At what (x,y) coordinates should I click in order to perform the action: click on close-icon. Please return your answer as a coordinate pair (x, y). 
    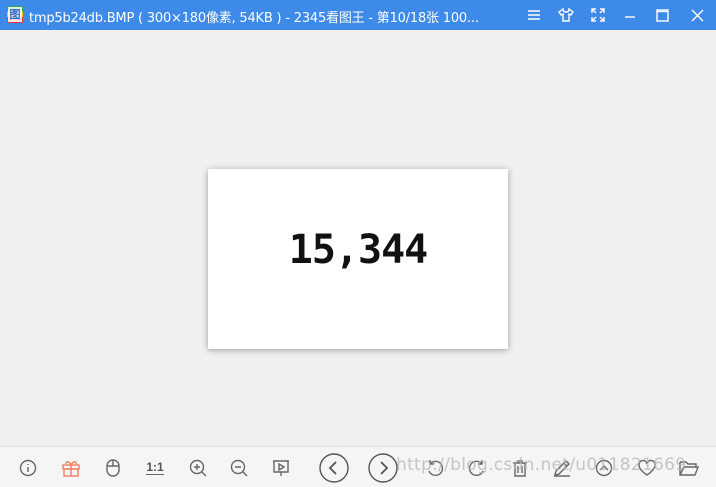
    Looking at the image, I should click on (697, 15).